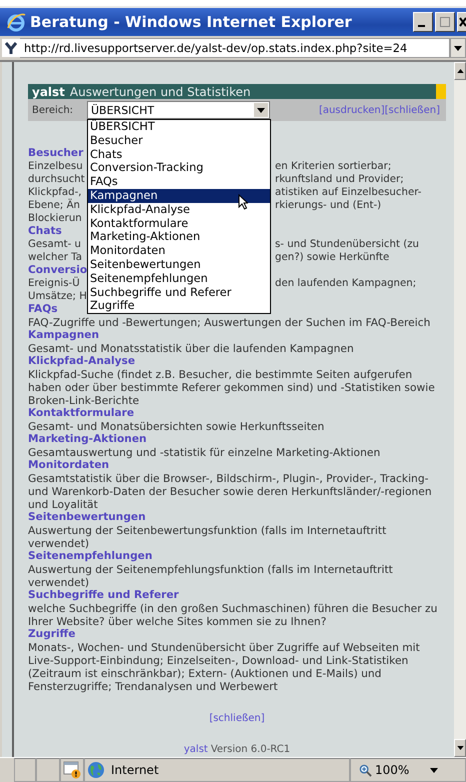 Image resolution: width=466 pixels, height=782 pixels. I want to click on section-description: welche Suchbegriffe (in den großen Suchmaschinen) führen die Besucher zu Ihrer Website? über welche Sites kommen sie zu Ihnen?, so click(233, 615).